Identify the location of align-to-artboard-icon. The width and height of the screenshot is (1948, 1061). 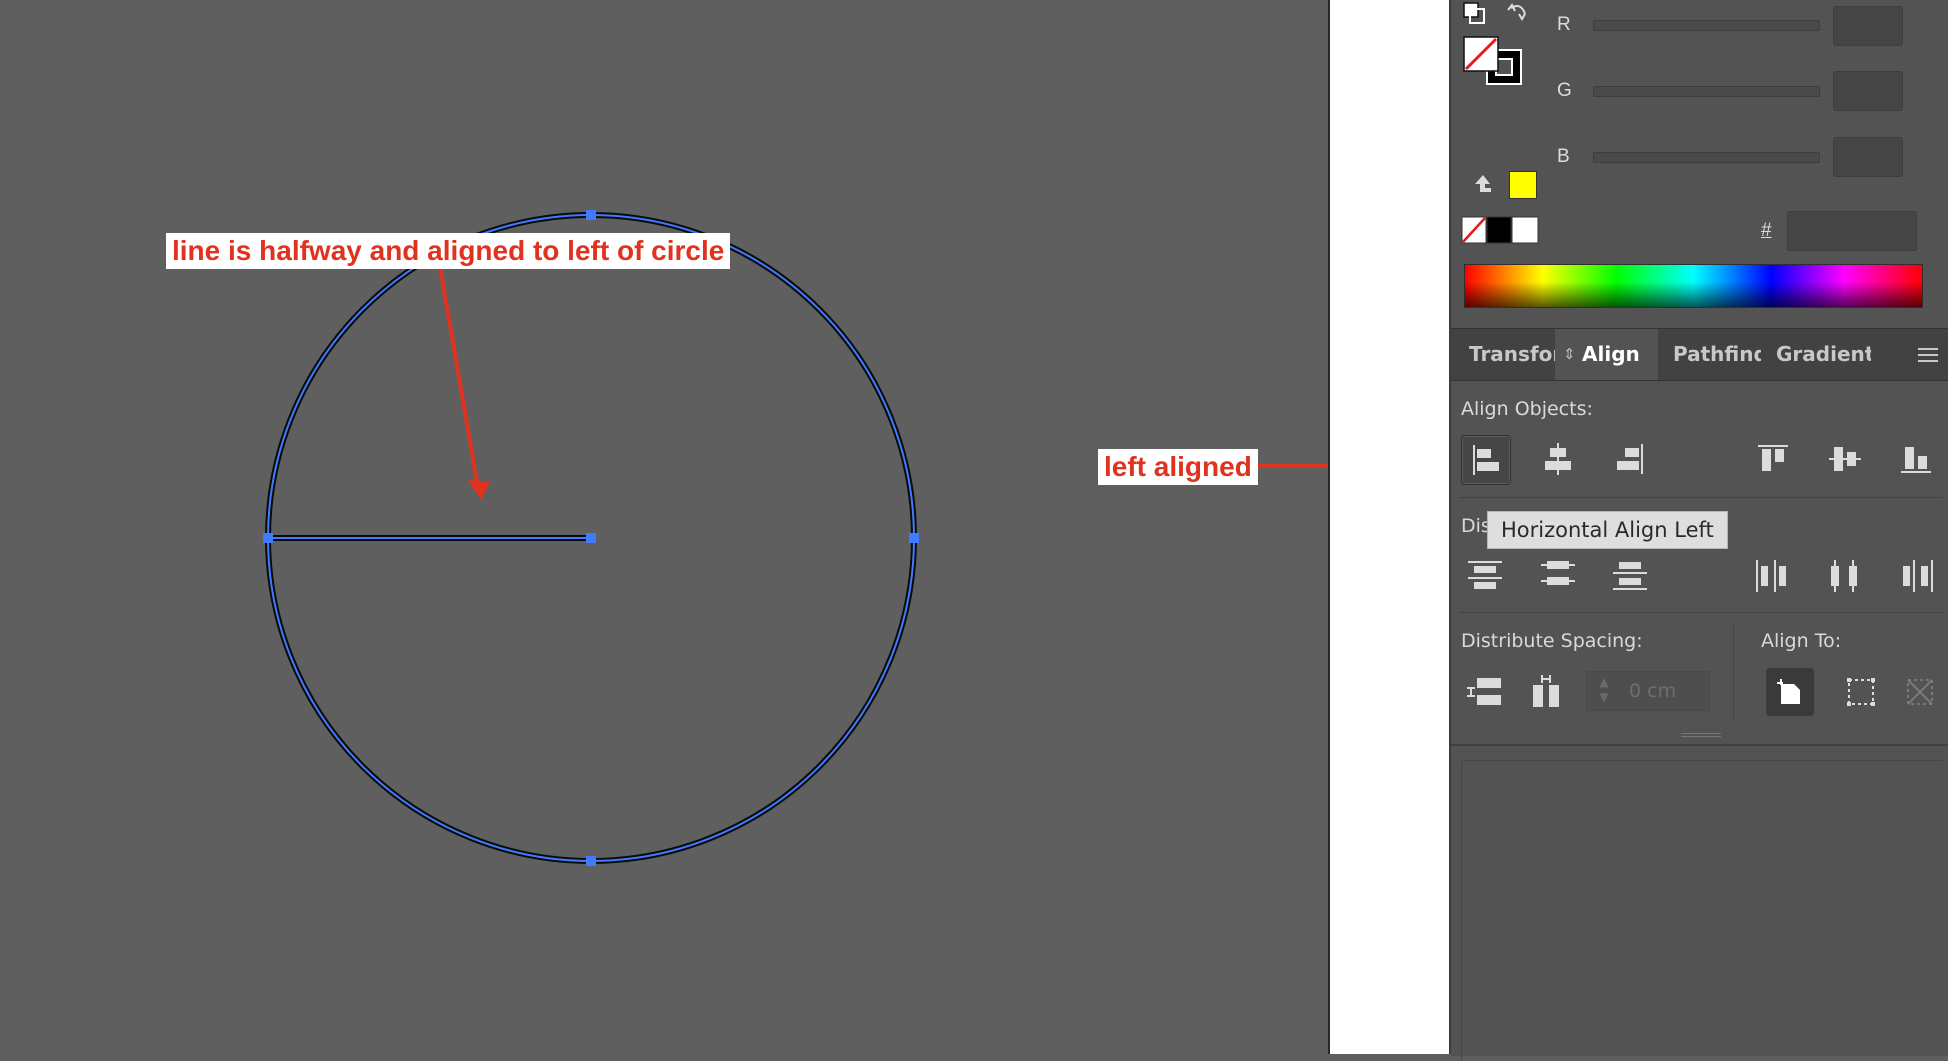
(1788, 691).